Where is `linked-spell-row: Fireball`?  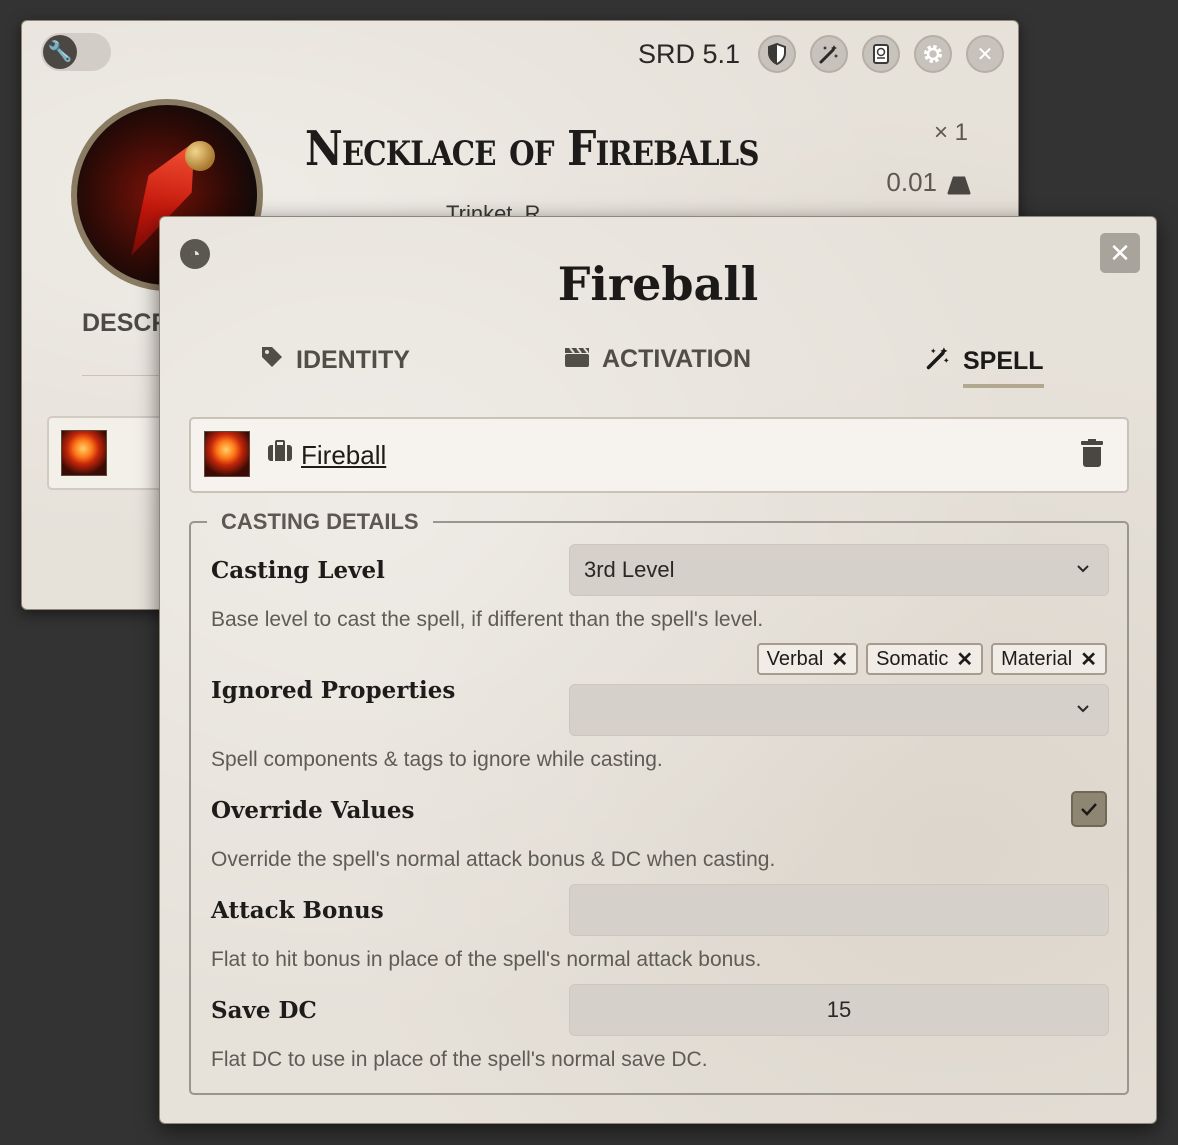
linked-spell-row: Fireball is located at coordinates (659, 455).